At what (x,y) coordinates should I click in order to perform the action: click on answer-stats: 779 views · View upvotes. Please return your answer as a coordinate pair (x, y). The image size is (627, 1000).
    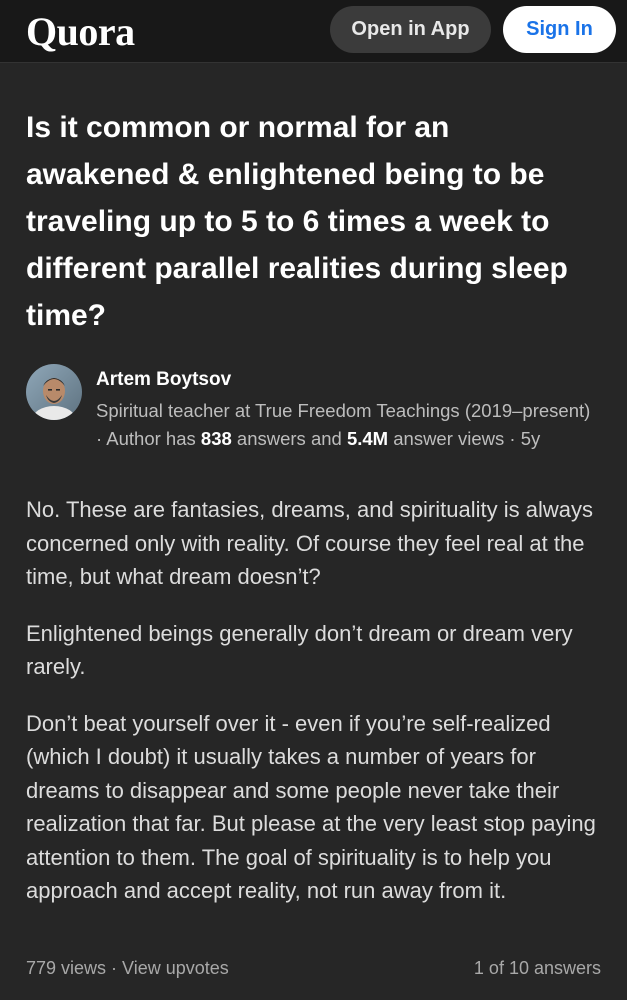
    Looking at the image, I should click on (127, 968).